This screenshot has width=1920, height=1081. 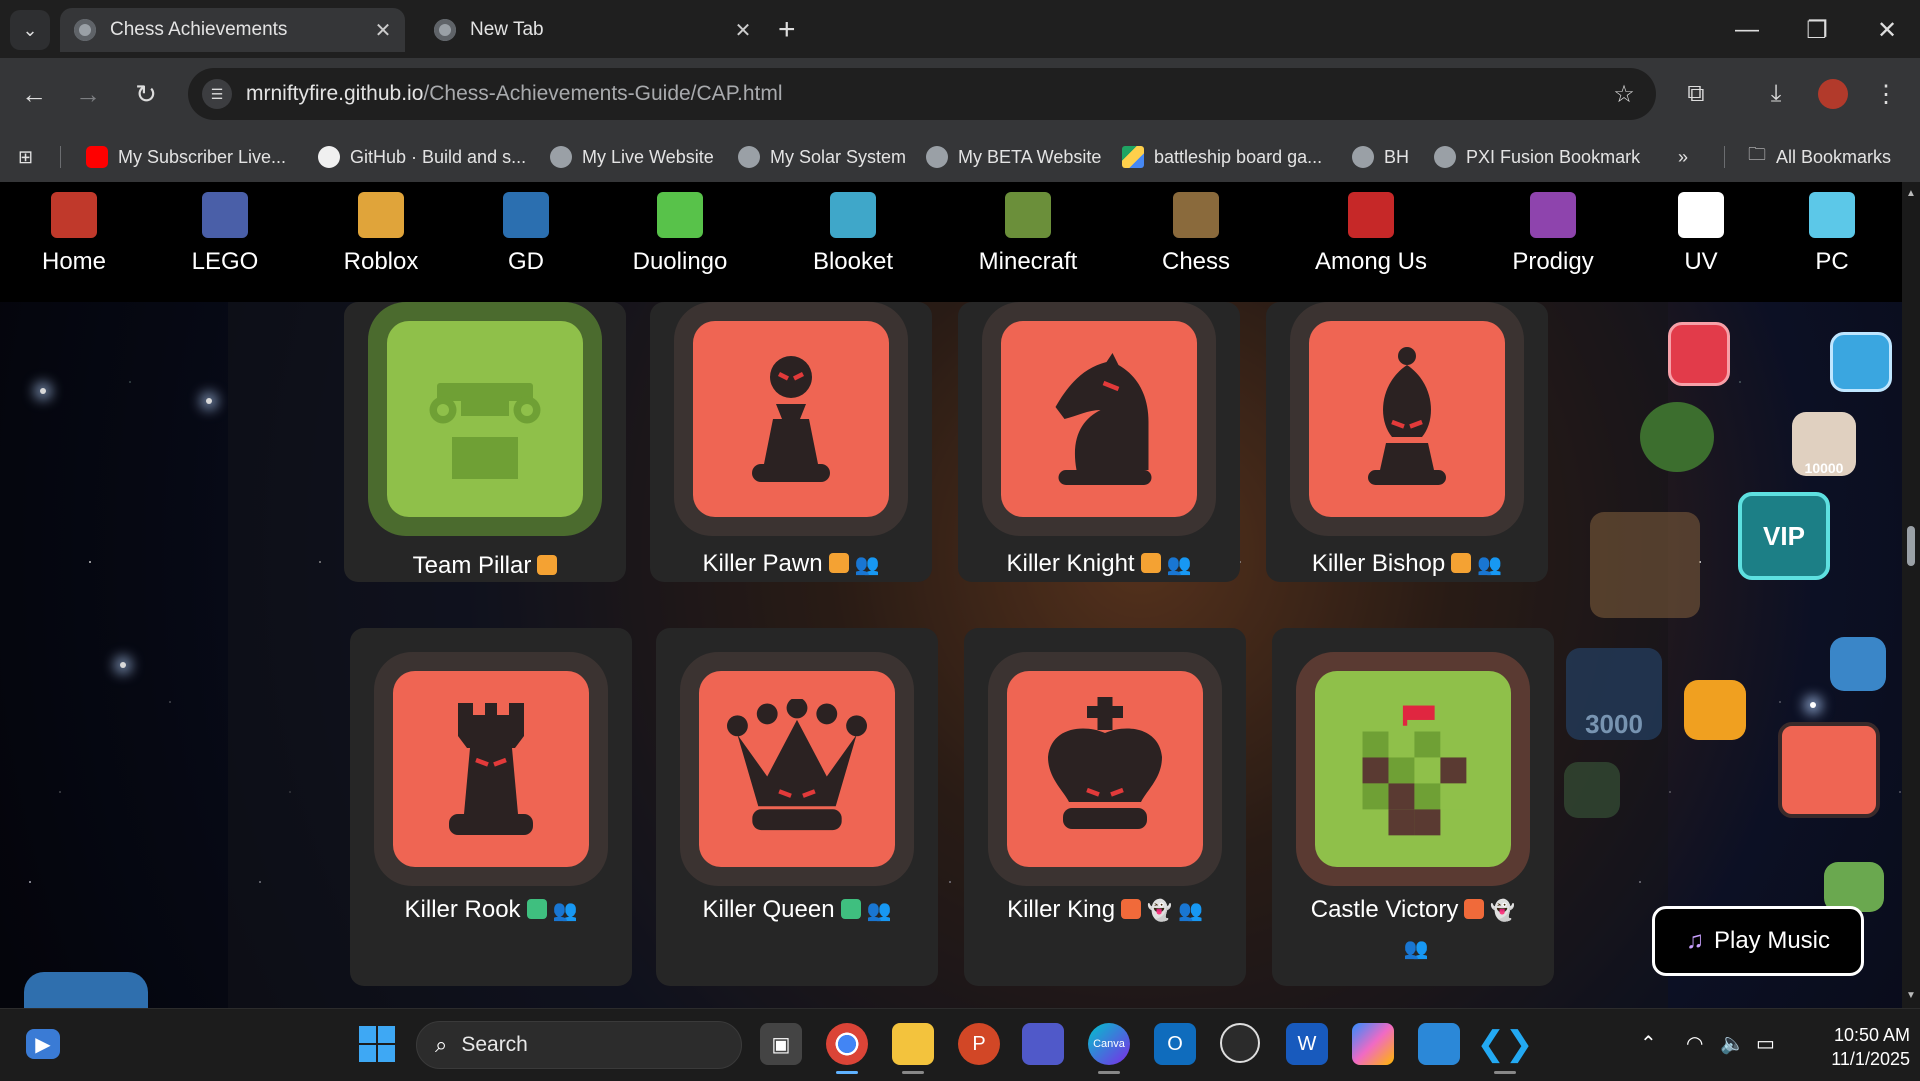 I want to click on nav-label: LEGO, so click(x=225, y=261).